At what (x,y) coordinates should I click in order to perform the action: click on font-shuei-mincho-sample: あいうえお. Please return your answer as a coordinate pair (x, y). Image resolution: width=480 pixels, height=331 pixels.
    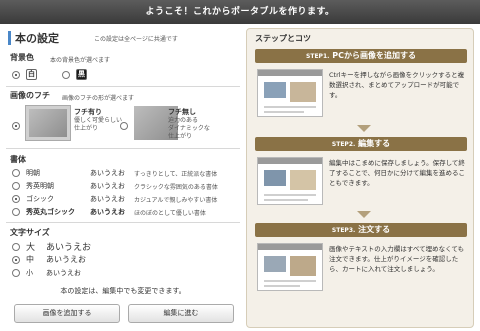
    Looking at the image, I should click on (107, 186).